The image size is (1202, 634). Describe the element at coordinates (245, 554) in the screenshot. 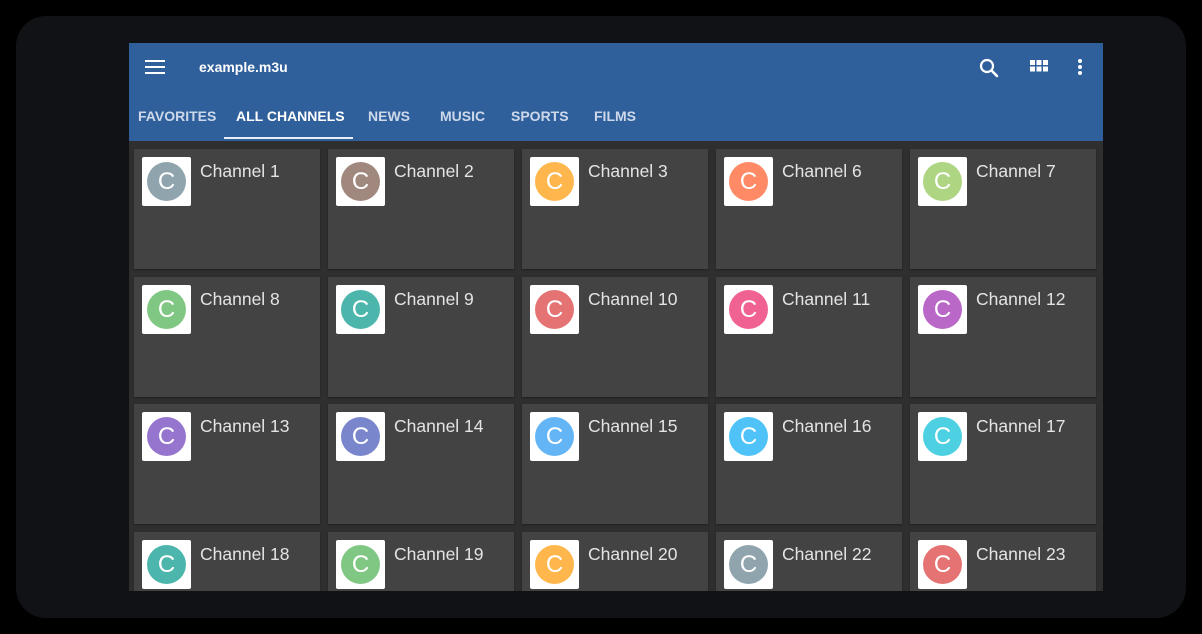

I see `channel-name: Channel 18` at that location.